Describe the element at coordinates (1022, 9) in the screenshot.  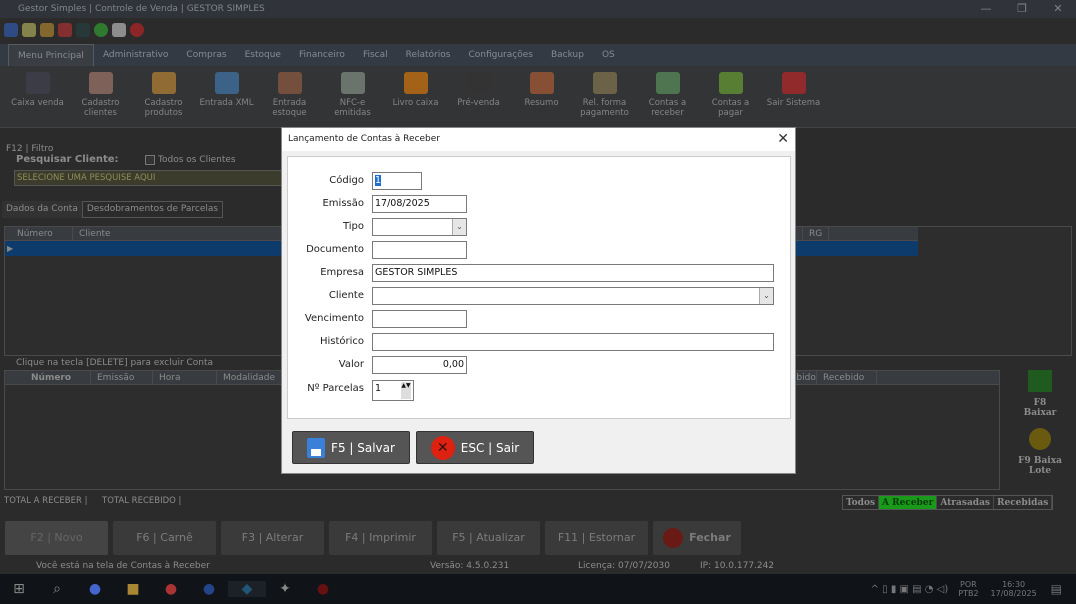
I see `maximize-button: ❐` at that location.